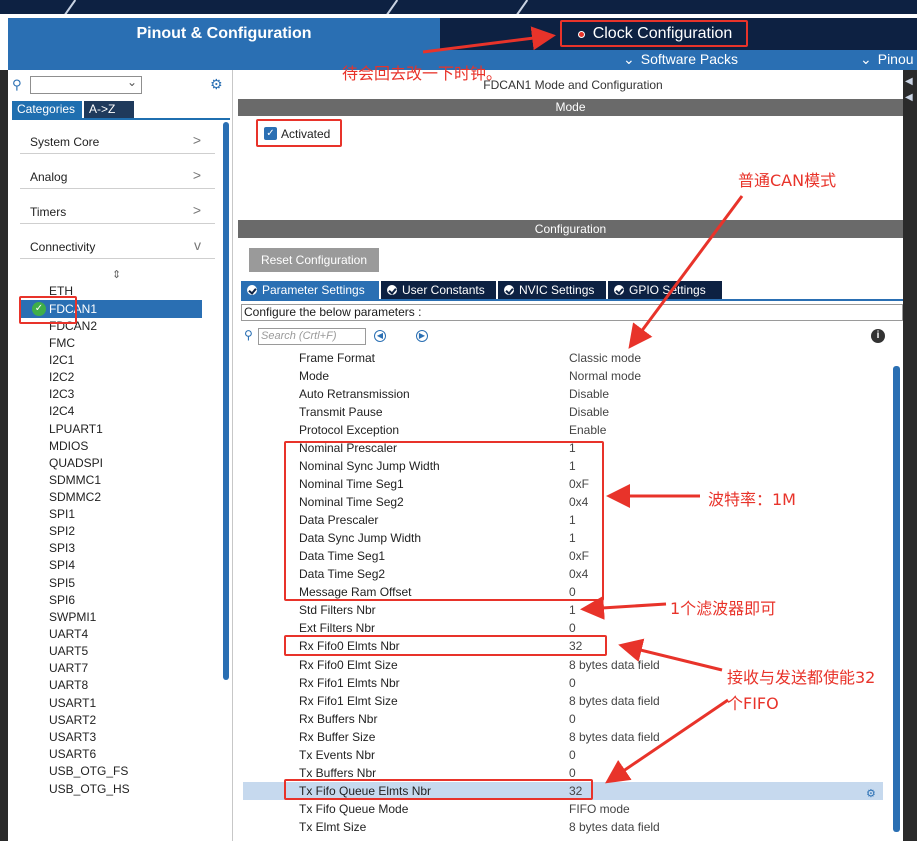 This screenshot has height=841, width=917. What do you see at coordinates (667, 741) in the screenshot?
I see `arrow-to-tx-fifo` at bounding box center [667, 741].